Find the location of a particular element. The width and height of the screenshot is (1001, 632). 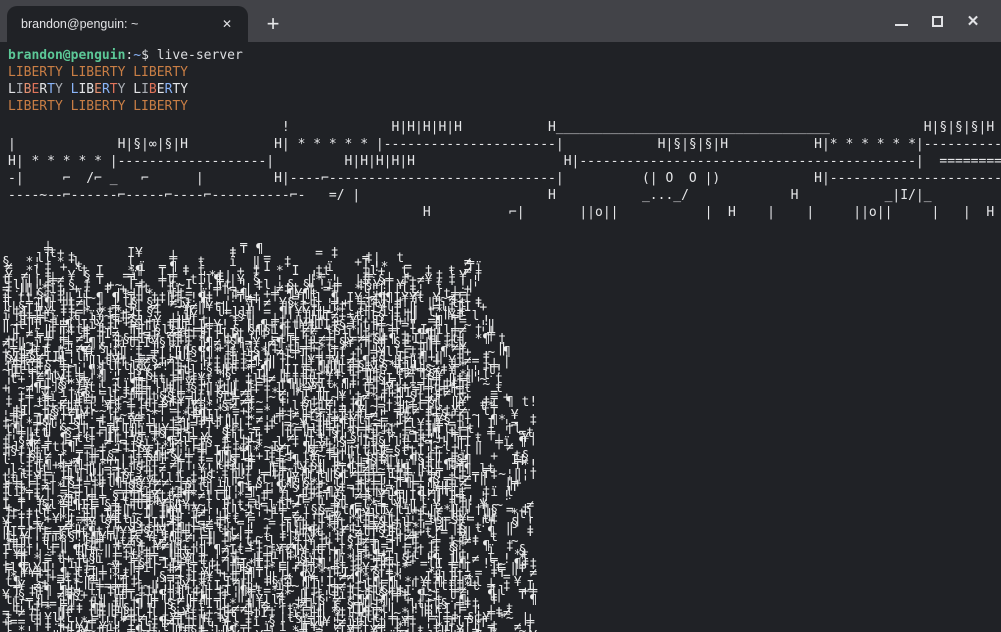

maximize-icon is located at coordinates (937, 21).